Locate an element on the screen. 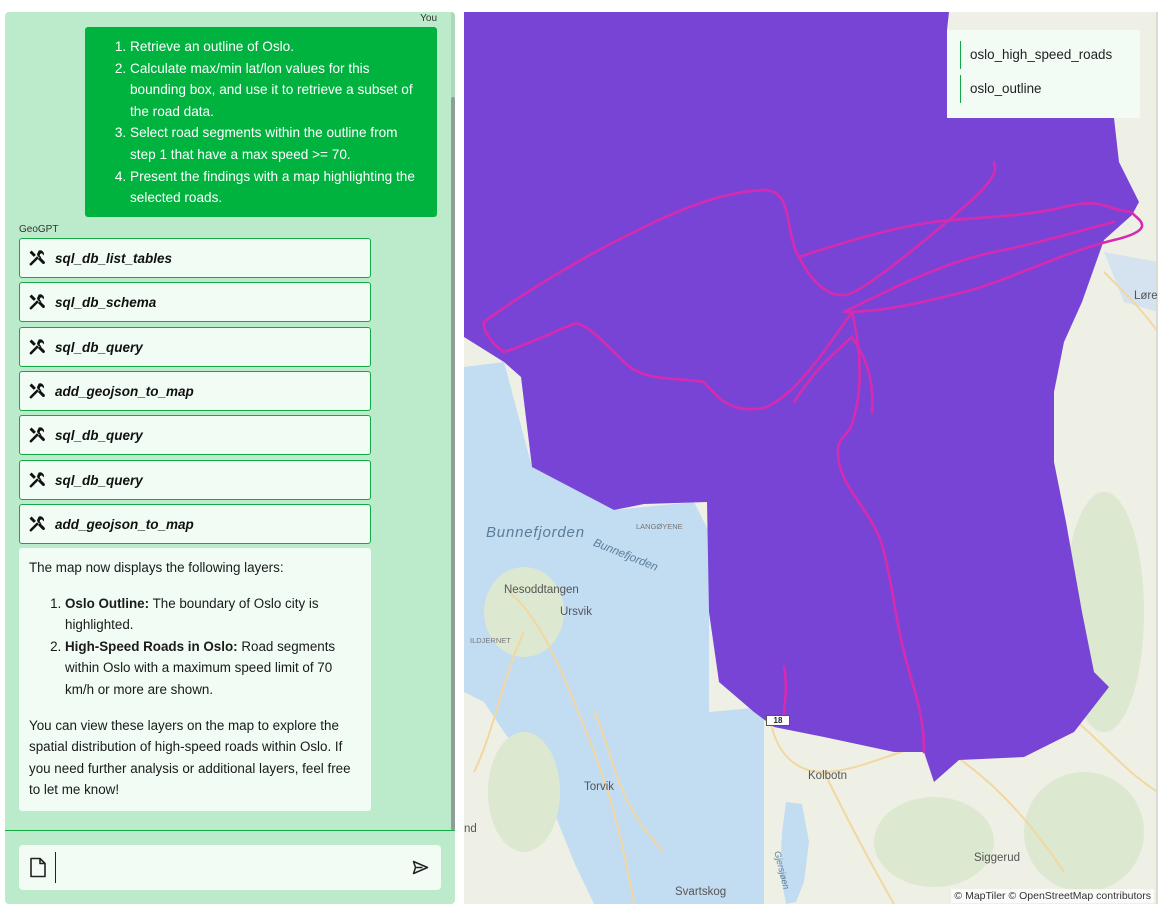 The image size is (1171, 914). message-input-bar is located at coordinates (230, 867).